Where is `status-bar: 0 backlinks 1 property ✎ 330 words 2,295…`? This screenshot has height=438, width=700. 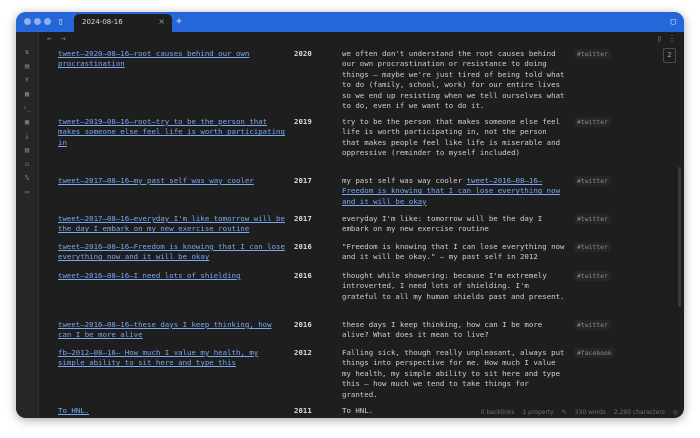
status-bar: 0 backlinks 1 property ✎ 330 words 2,295… is located at coordinates (576, 412).